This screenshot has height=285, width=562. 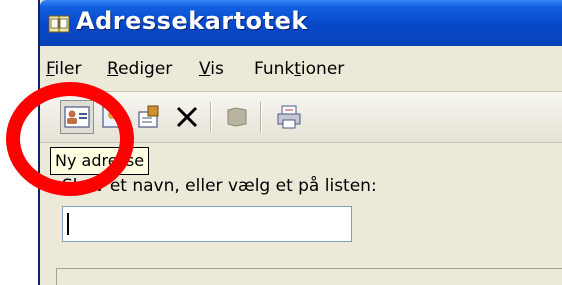 I want to click on title-bar: Adressekartotek, so click(x=301, y=23).